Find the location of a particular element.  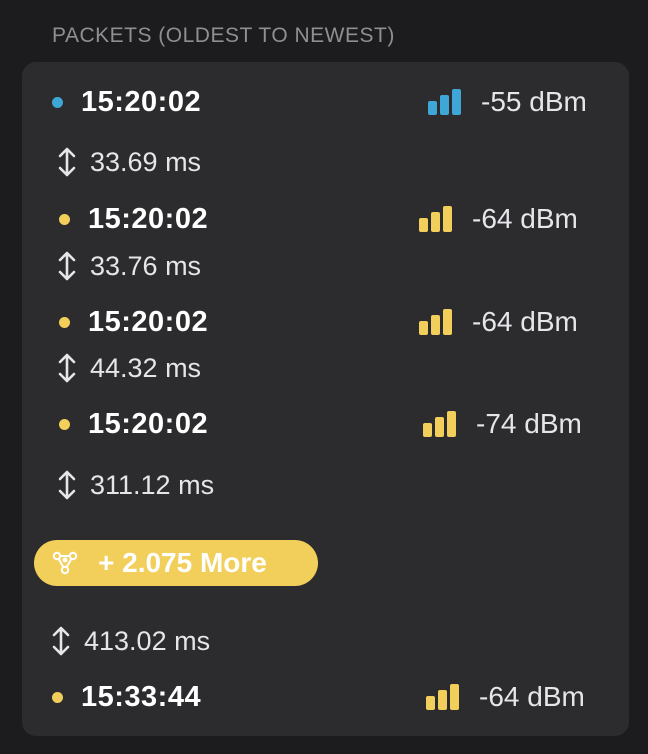

latency-value: 311.12 ms is located at coordinates (152, 484).